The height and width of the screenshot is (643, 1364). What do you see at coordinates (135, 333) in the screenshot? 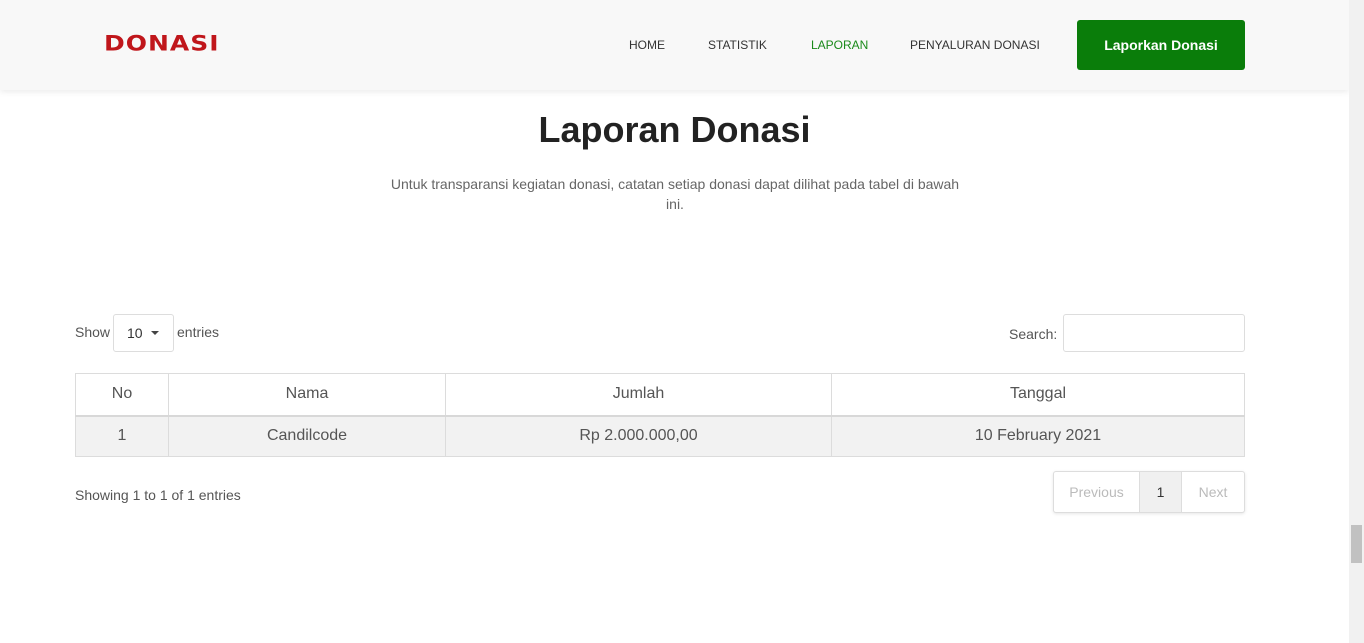
I see `page-length-value: 10` at bounding box center [135, 333].